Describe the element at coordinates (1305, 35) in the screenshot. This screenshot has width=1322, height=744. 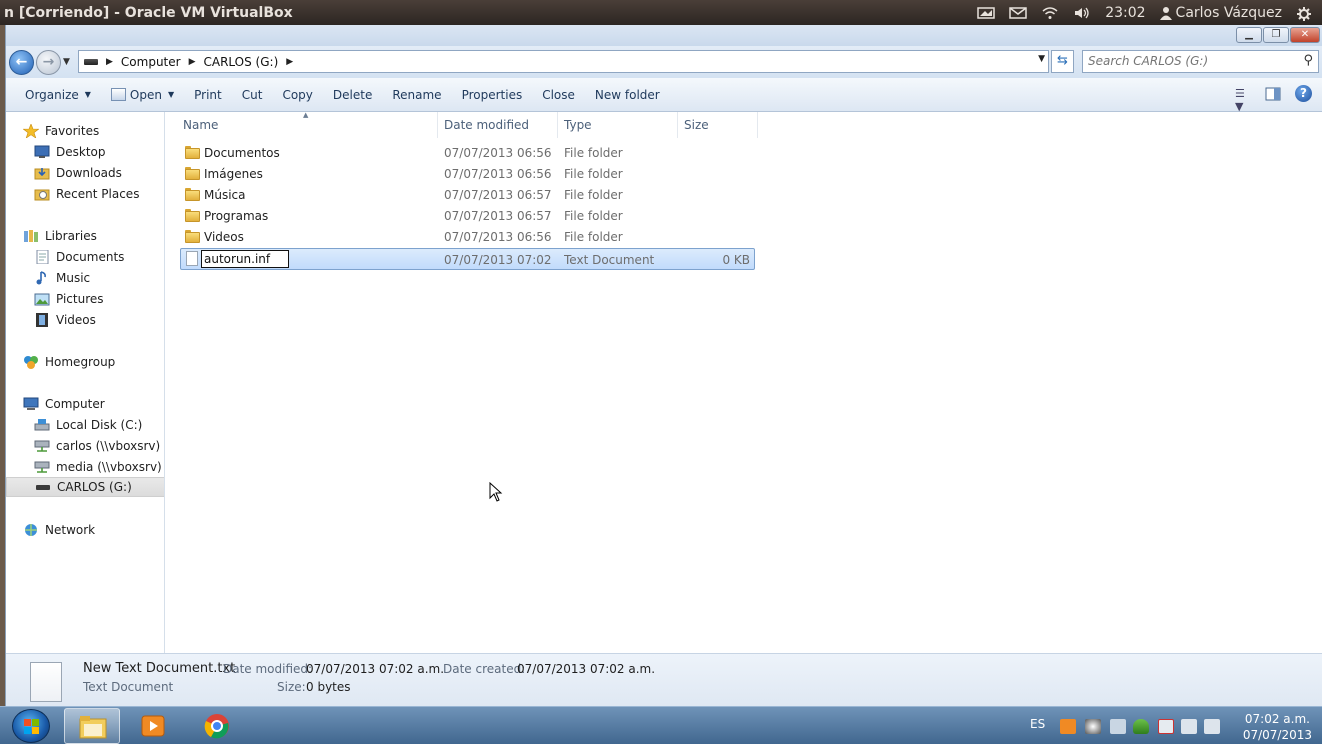
I see `close-window-button: ✕` at that location.